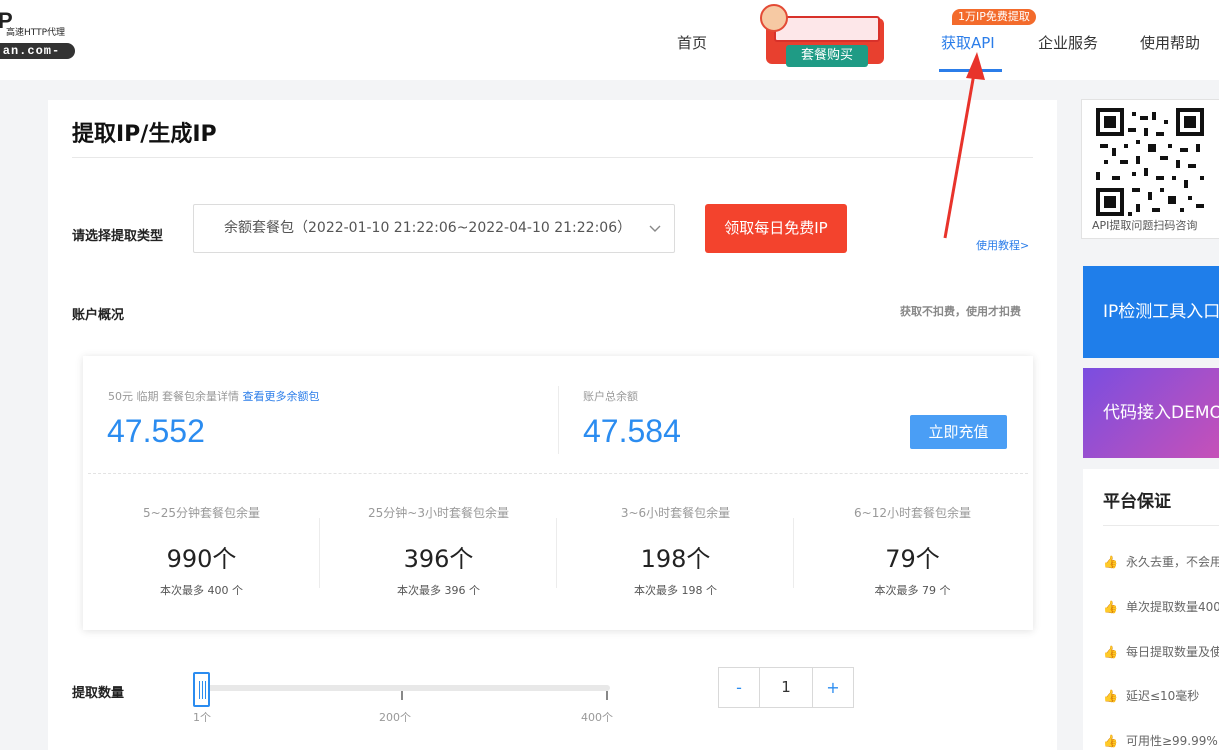 The height and width of the screenshot is (750, 1219). What do you see at coordinates (552, 157) in the screenshot?
I see `title-divider` at bounding box center [552, 157].